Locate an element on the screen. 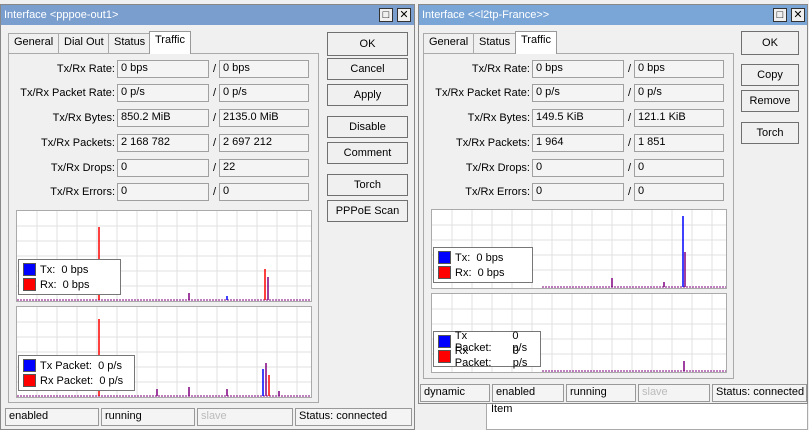  disable-button: Disable is located at coordinates (367, 127).